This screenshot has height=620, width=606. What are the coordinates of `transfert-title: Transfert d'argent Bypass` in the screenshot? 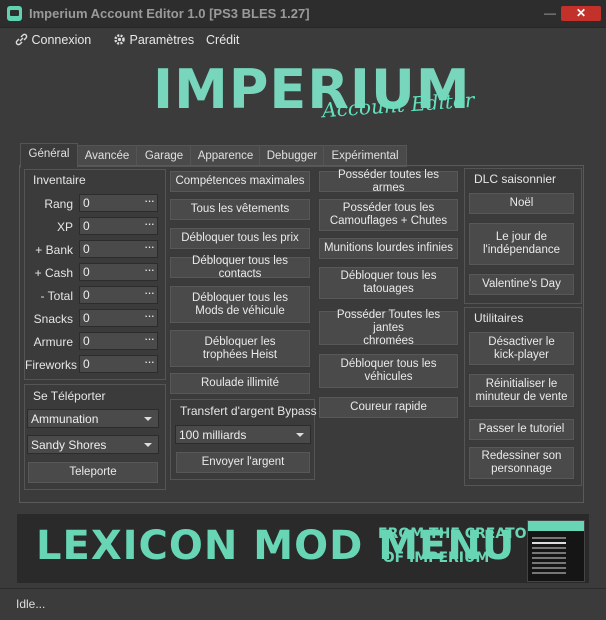 It's located at (248, 411).